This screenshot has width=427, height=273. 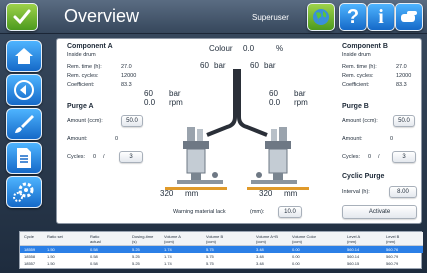 What do you see at coordinates (252, 103) in the screenshot?
I see `pipe-b` at bounding box center [252, 103].